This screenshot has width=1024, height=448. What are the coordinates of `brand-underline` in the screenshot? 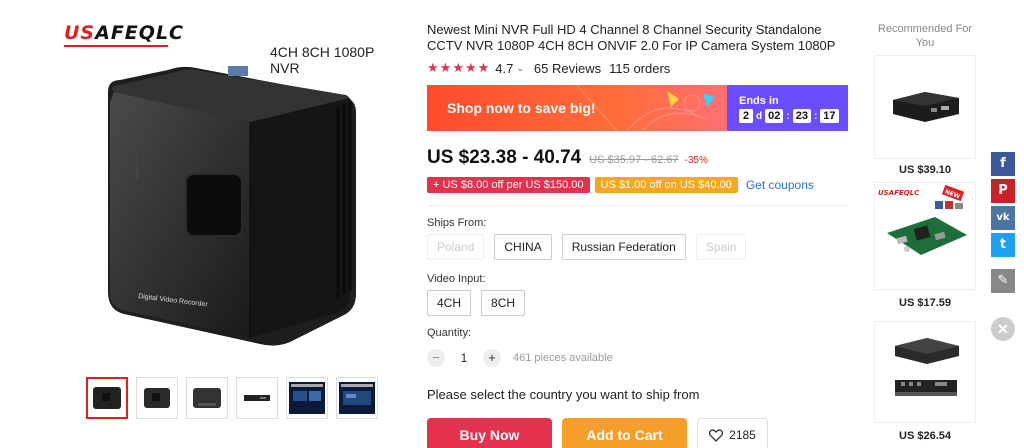 It's located at (116, 46).